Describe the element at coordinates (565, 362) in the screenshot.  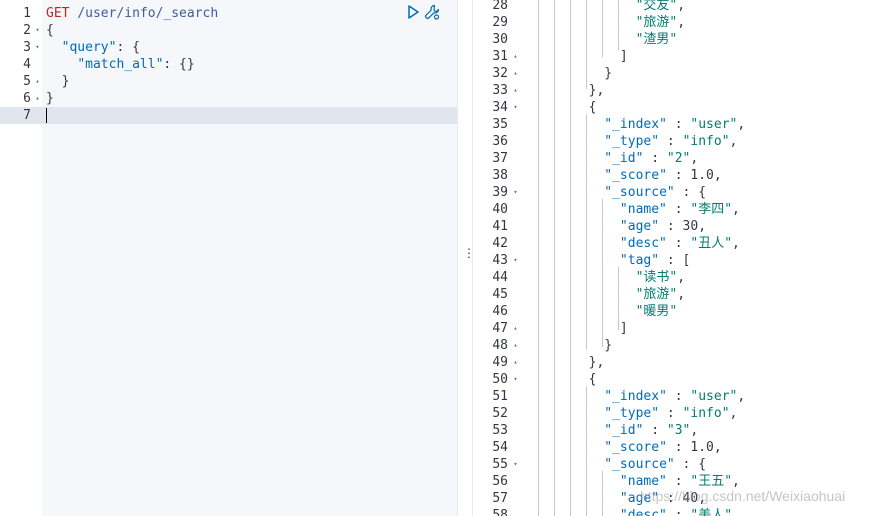
I see `code-text: },` at that location.